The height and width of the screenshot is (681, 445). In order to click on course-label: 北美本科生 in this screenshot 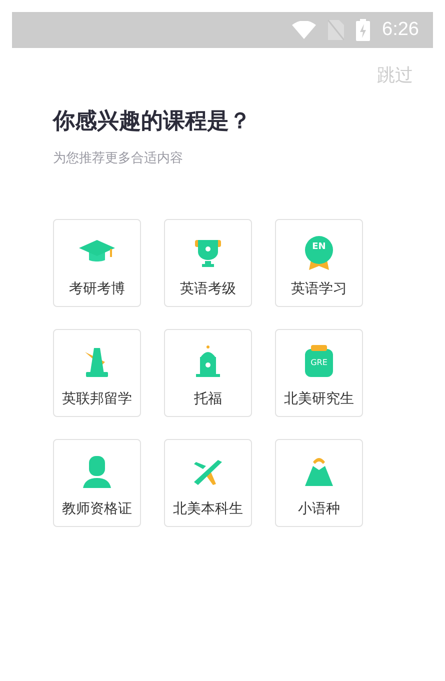, I will do `click(208, 509)`.